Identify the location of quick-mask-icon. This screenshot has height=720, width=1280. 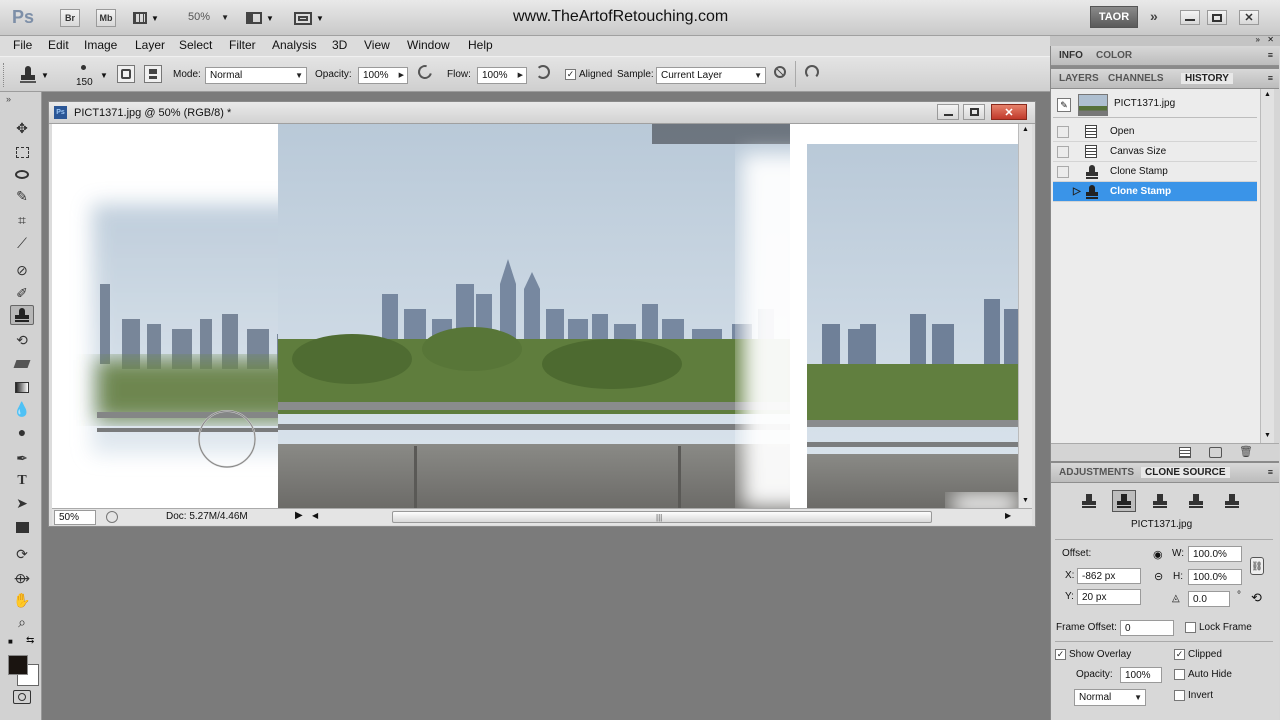
(22, 697).